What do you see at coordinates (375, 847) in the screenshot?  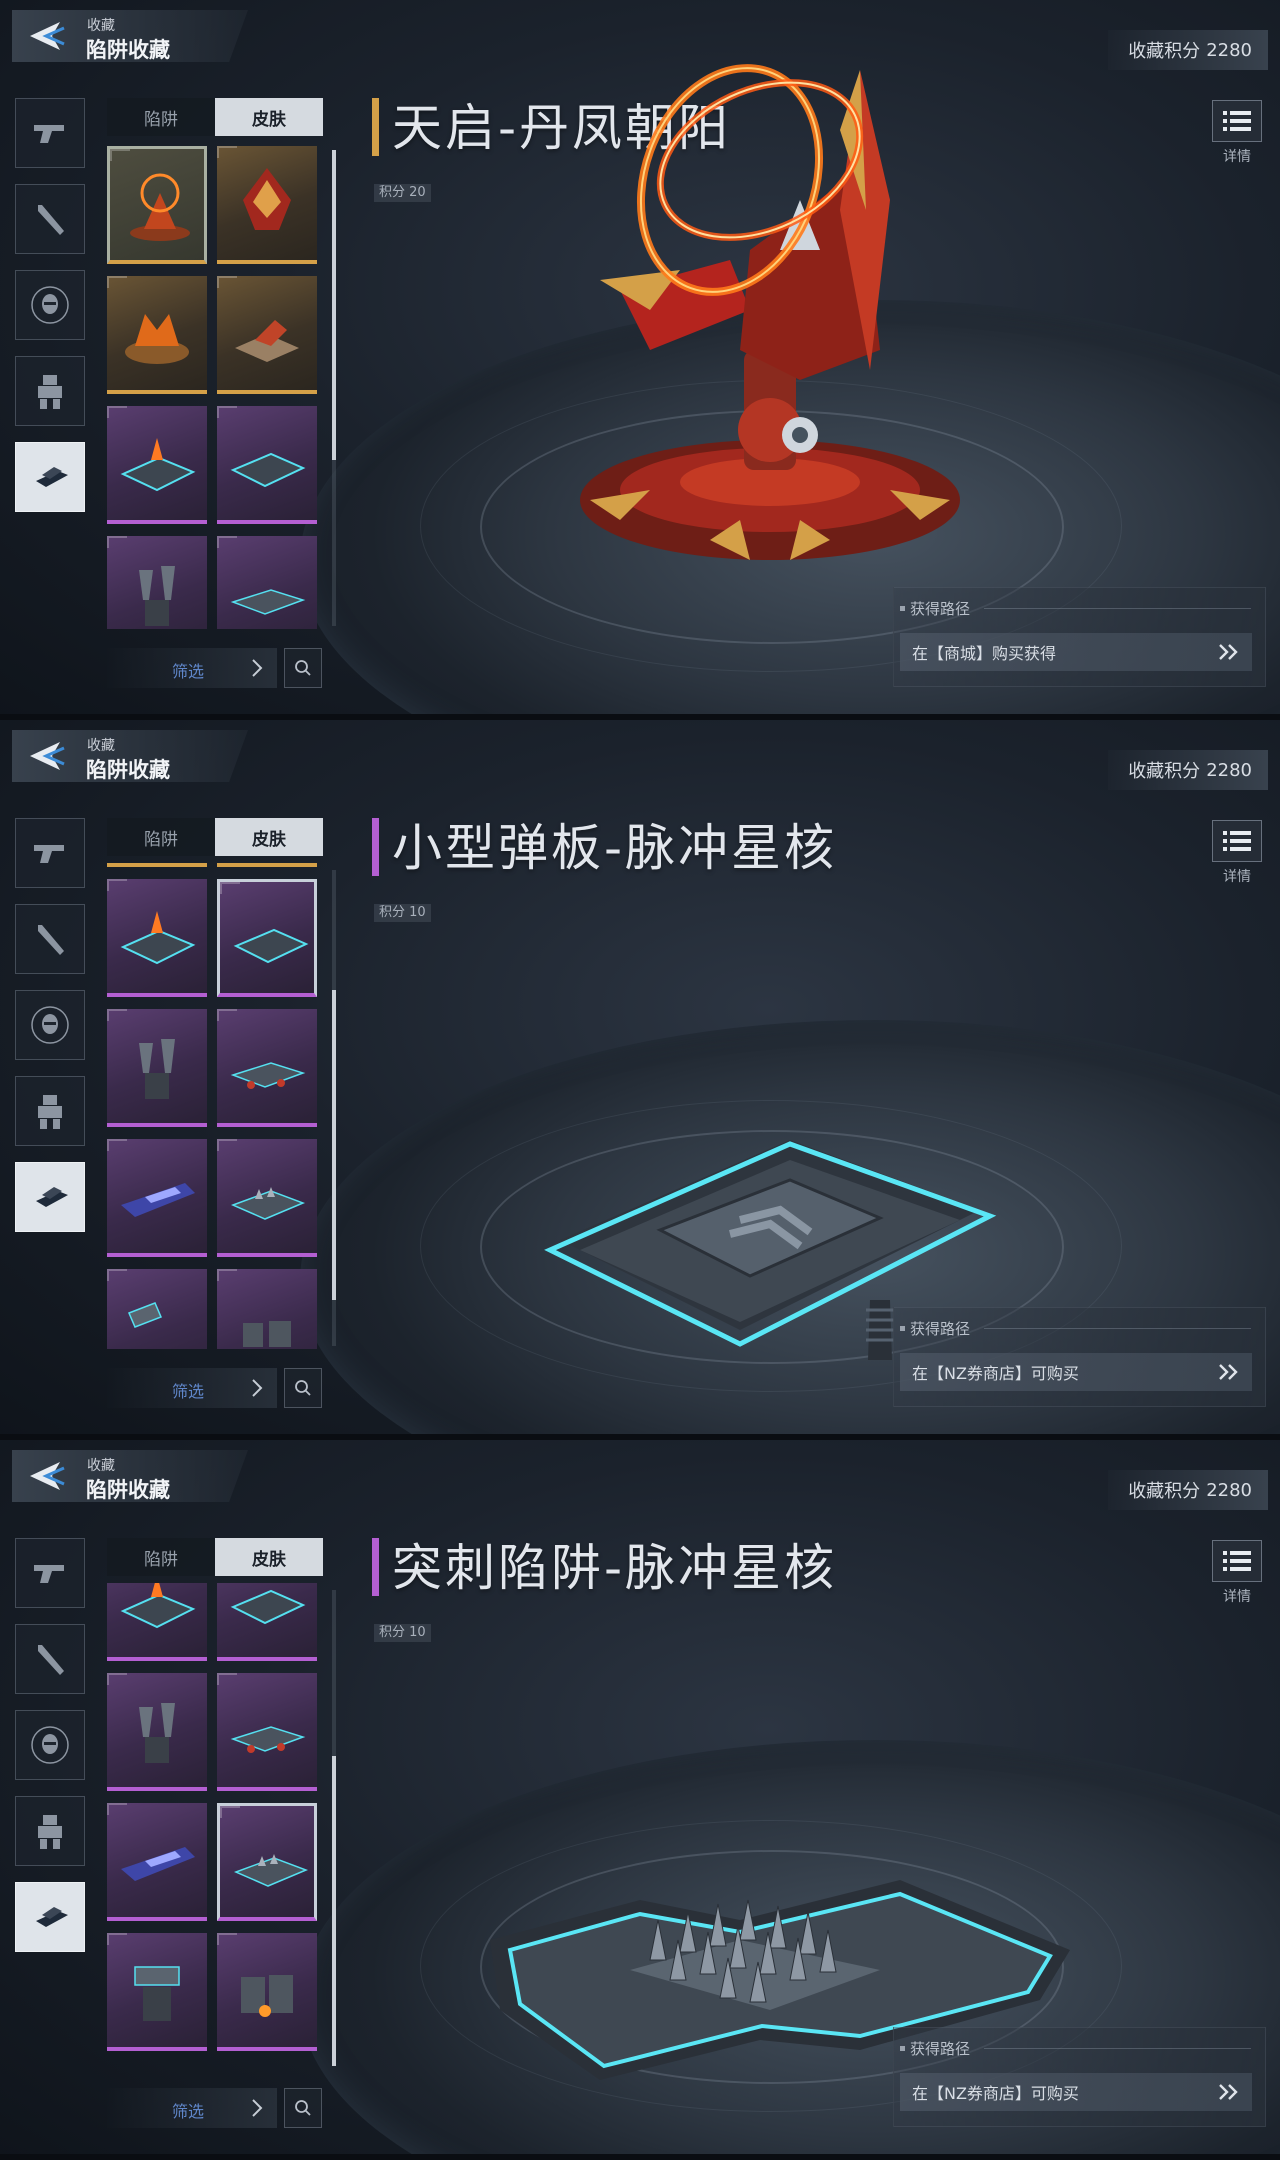 I see `rarity-bar` at bounding box center [375, 847].